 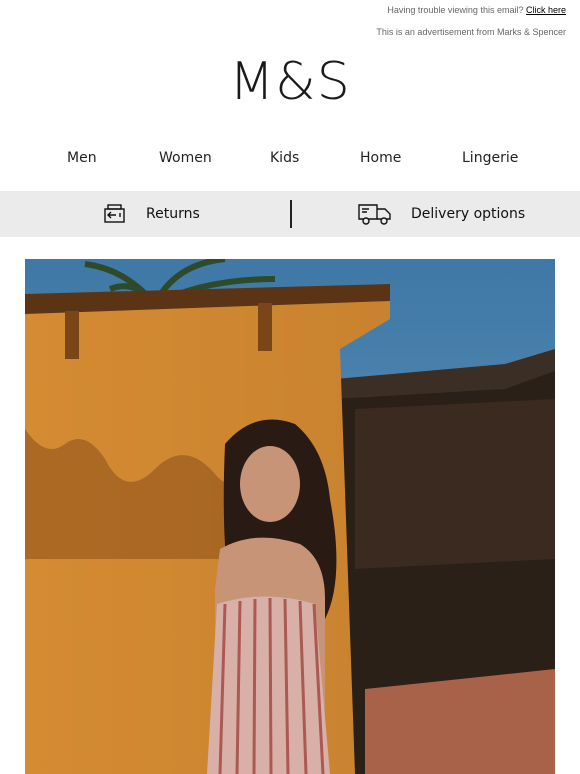 What do you see at coordinates (290, 82) in the screenshot?
I see `ms-logo: M&S` at bounding box center [290, 82].